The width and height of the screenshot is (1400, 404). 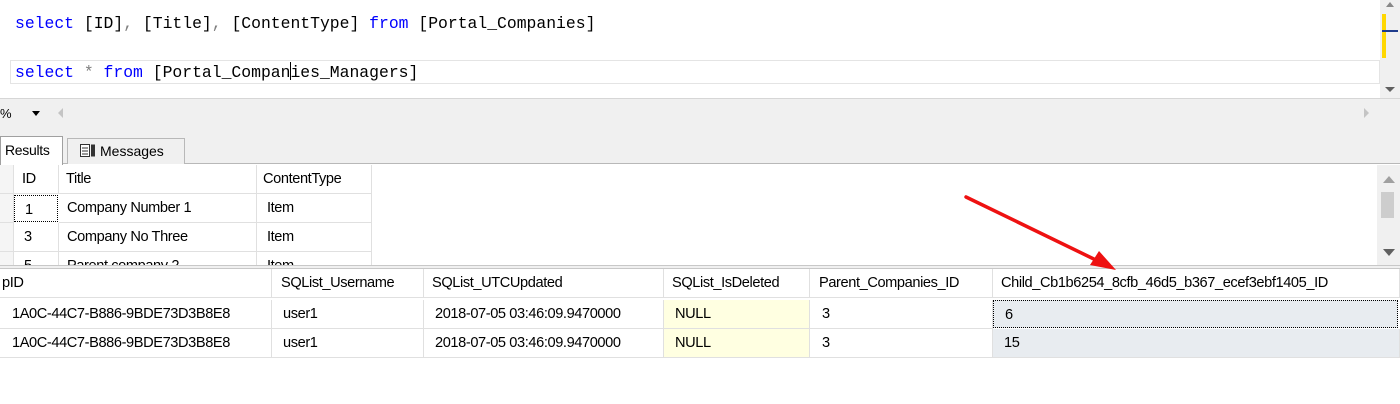 I want to click on zoom-level: %, so click(x=6, y=113).